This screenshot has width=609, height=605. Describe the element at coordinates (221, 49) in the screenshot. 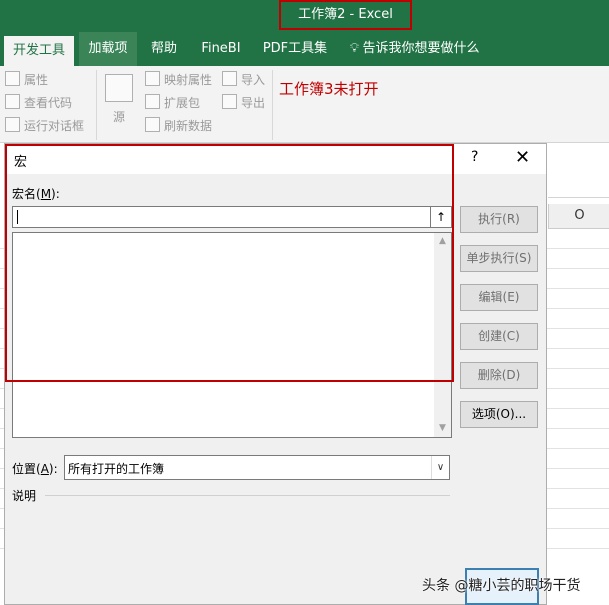

I see `tab-finebi: FineBI` at that location.